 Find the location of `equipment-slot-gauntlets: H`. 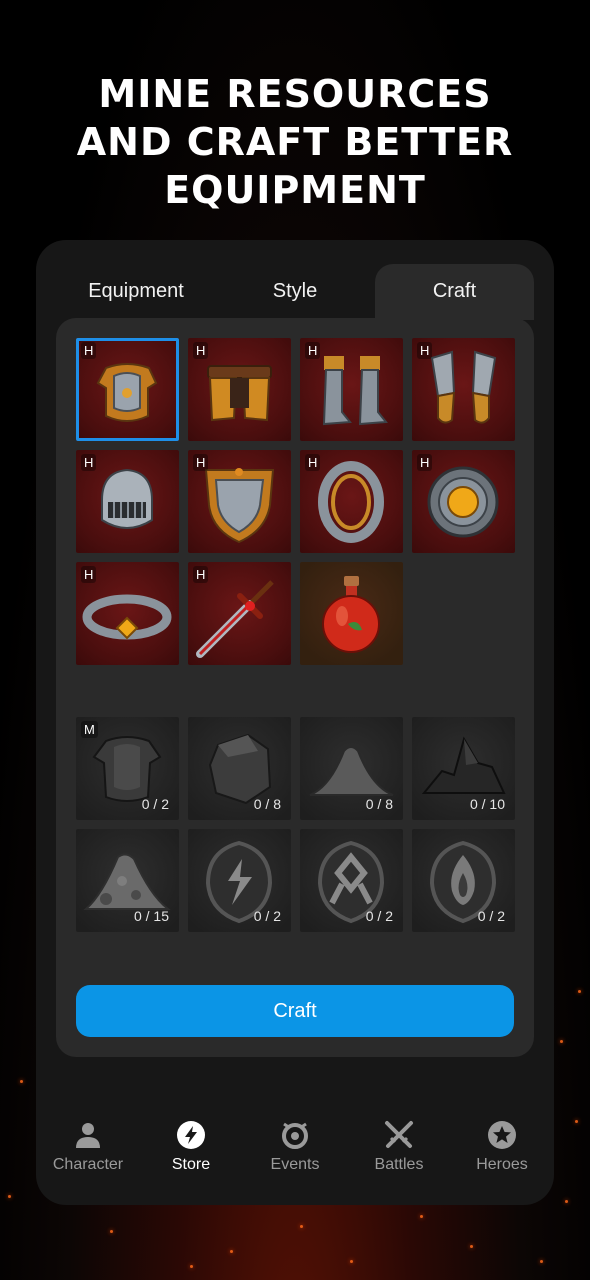

equipment-slot-gauntlets: H is located at coordinates (463, 389).